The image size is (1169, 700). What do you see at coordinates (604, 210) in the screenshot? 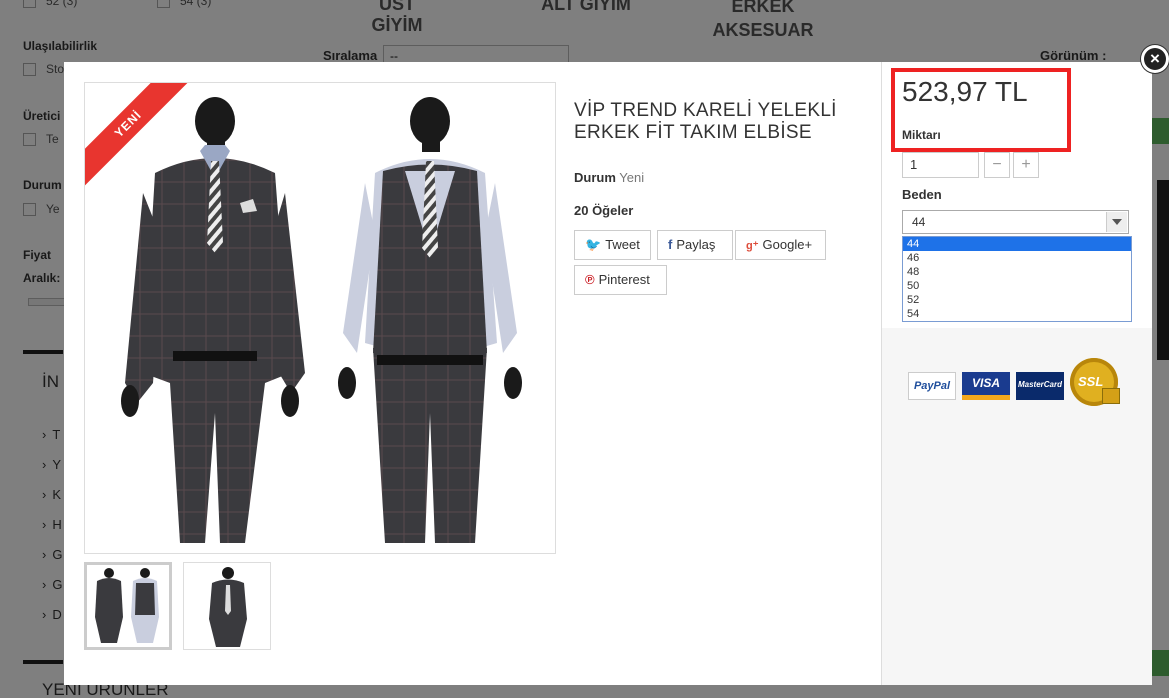
I see `items-count: 20 Öğeler` at bounding box center [604, 210].